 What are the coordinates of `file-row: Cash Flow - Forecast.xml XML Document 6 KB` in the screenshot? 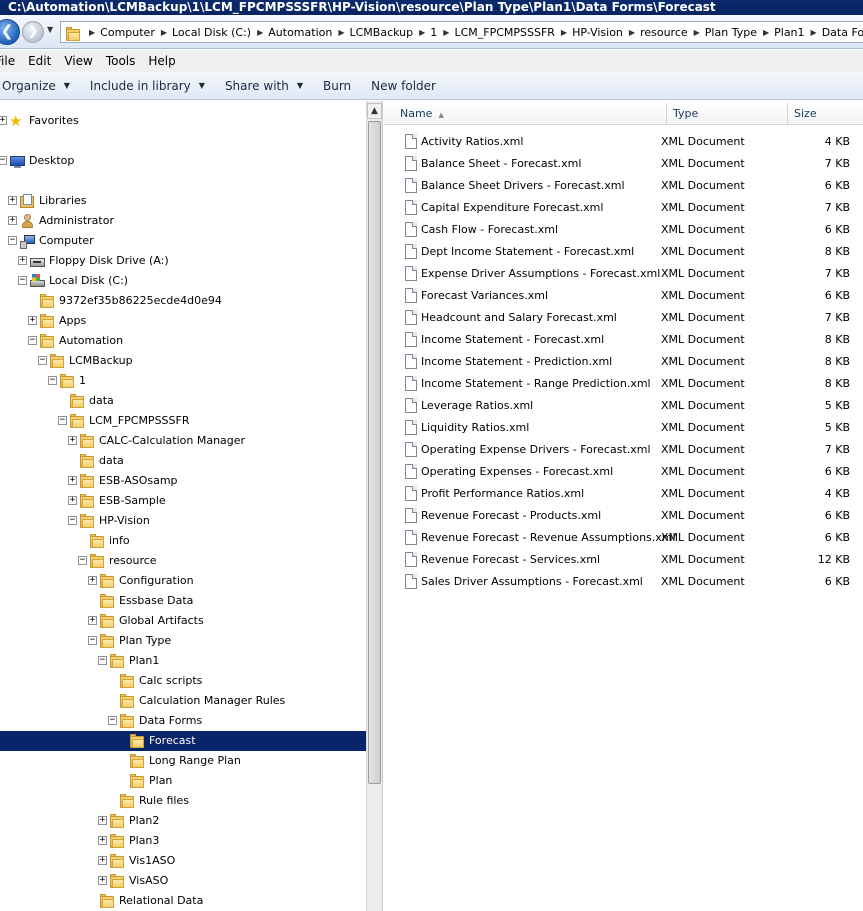 It's located at (623, 230).